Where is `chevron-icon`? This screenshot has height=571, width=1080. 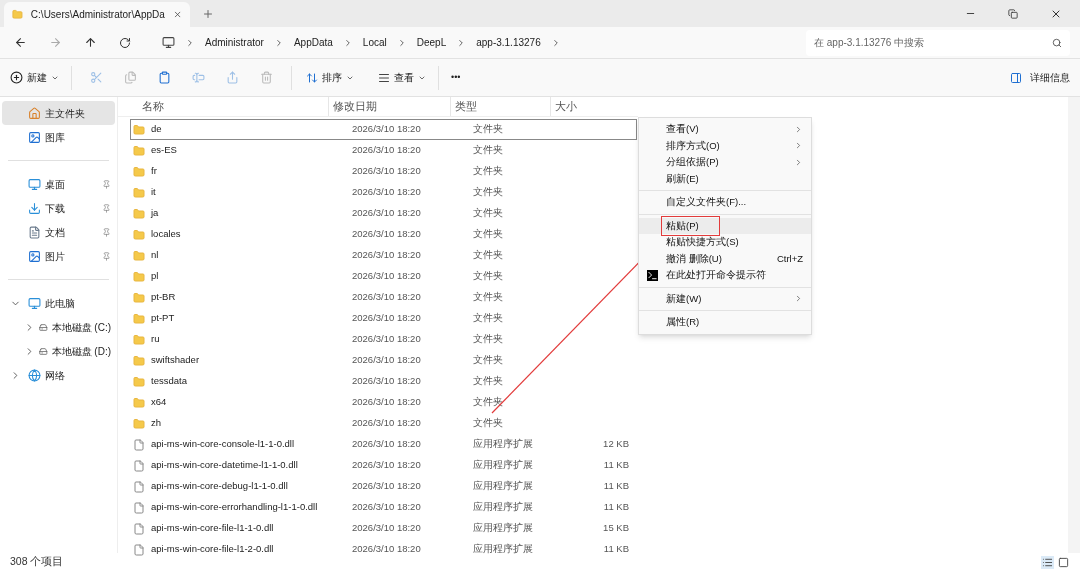 chevron-icon is located at coordinates (190, 42).